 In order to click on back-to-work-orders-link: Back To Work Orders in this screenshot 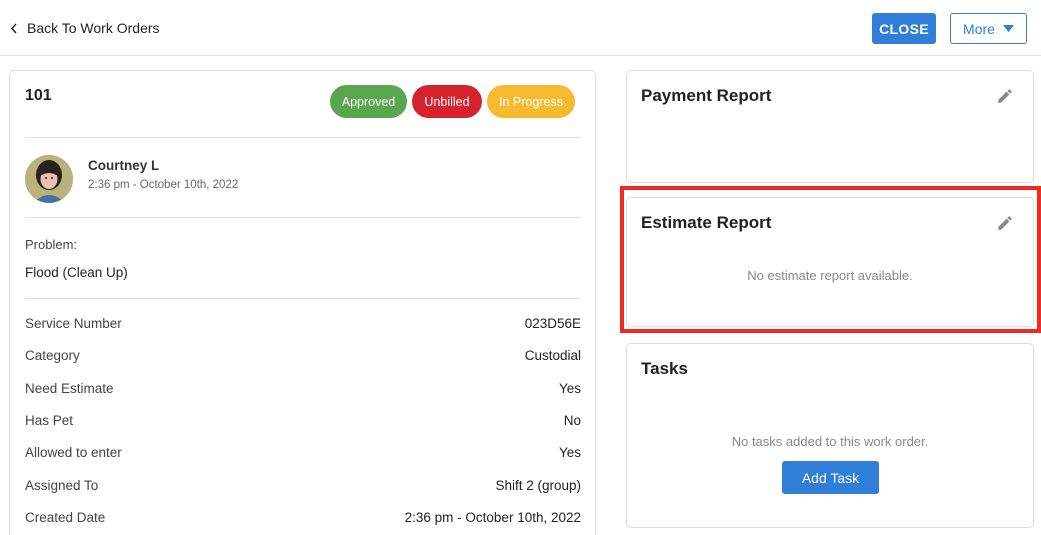, I will do `click(85, 28)`.